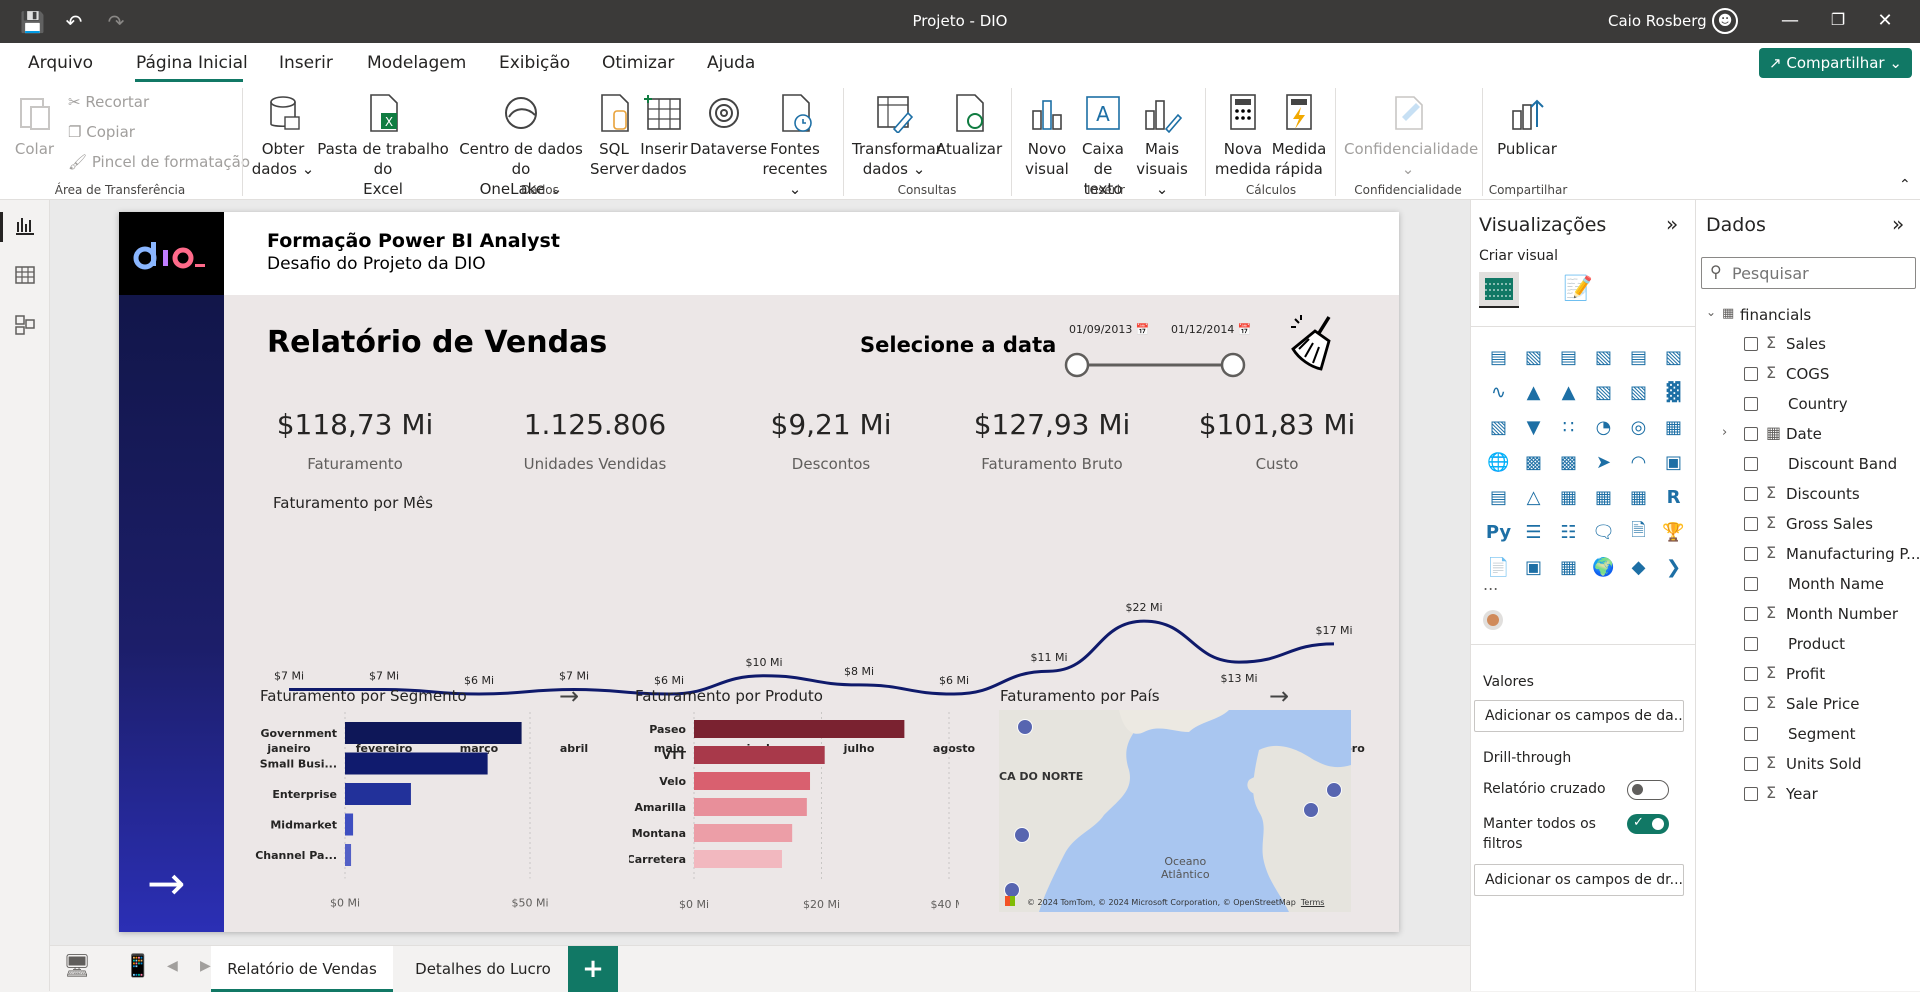 The image size is (1920, 992). What do you see at coordinates (1568, 392) in the screenshot?
I see `stacked-area-icon: ▲` at bounding box center [1568, 392].